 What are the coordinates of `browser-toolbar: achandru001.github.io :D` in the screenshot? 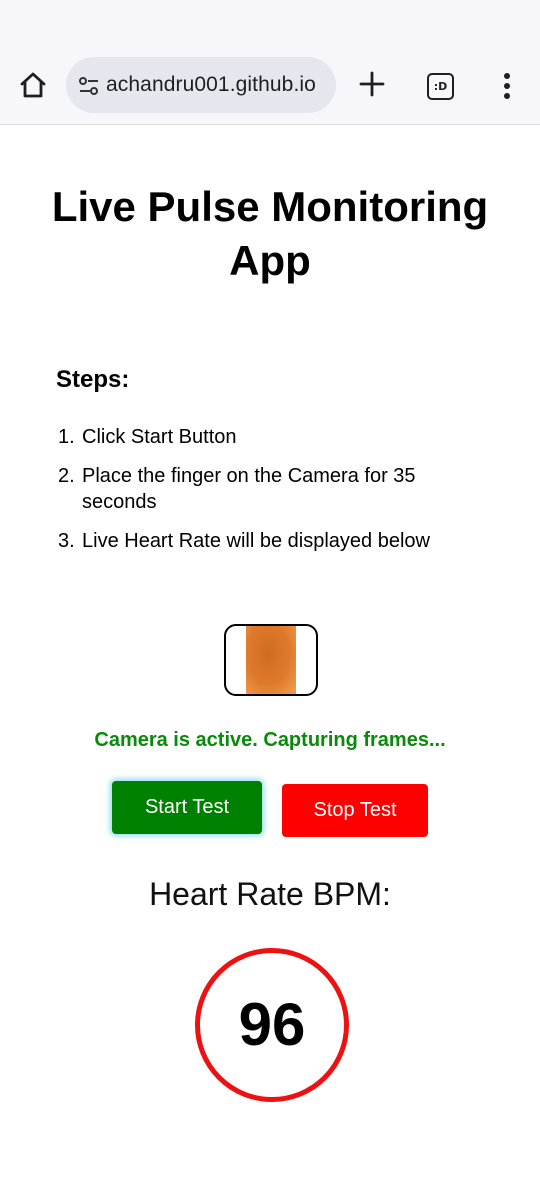 It's located at (270, 62).